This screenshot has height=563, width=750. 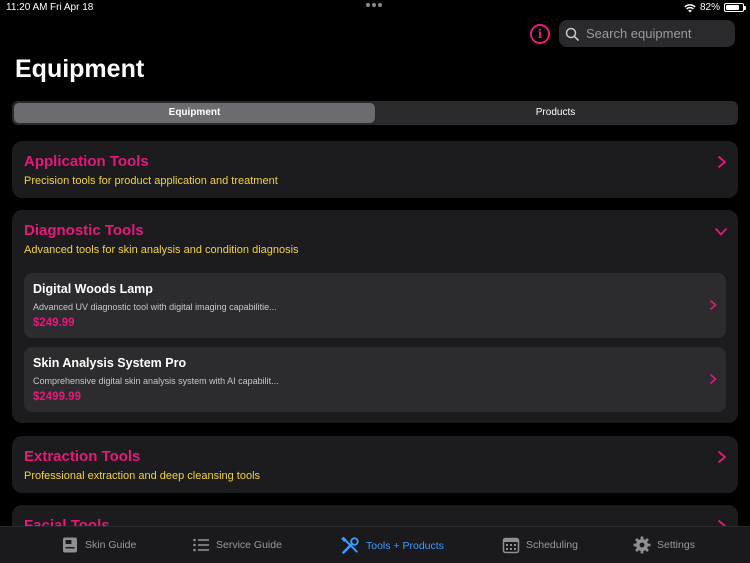 What do you see at coordinates (572, 34) in the screenshot?
I see `search-icon` at bounding box center [572, 34].